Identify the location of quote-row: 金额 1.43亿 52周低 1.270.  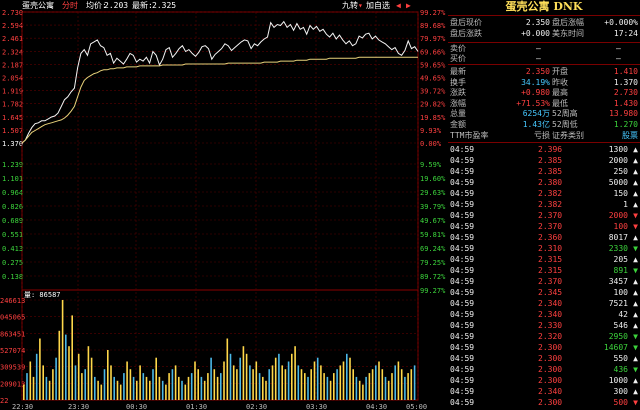
(544, 125).